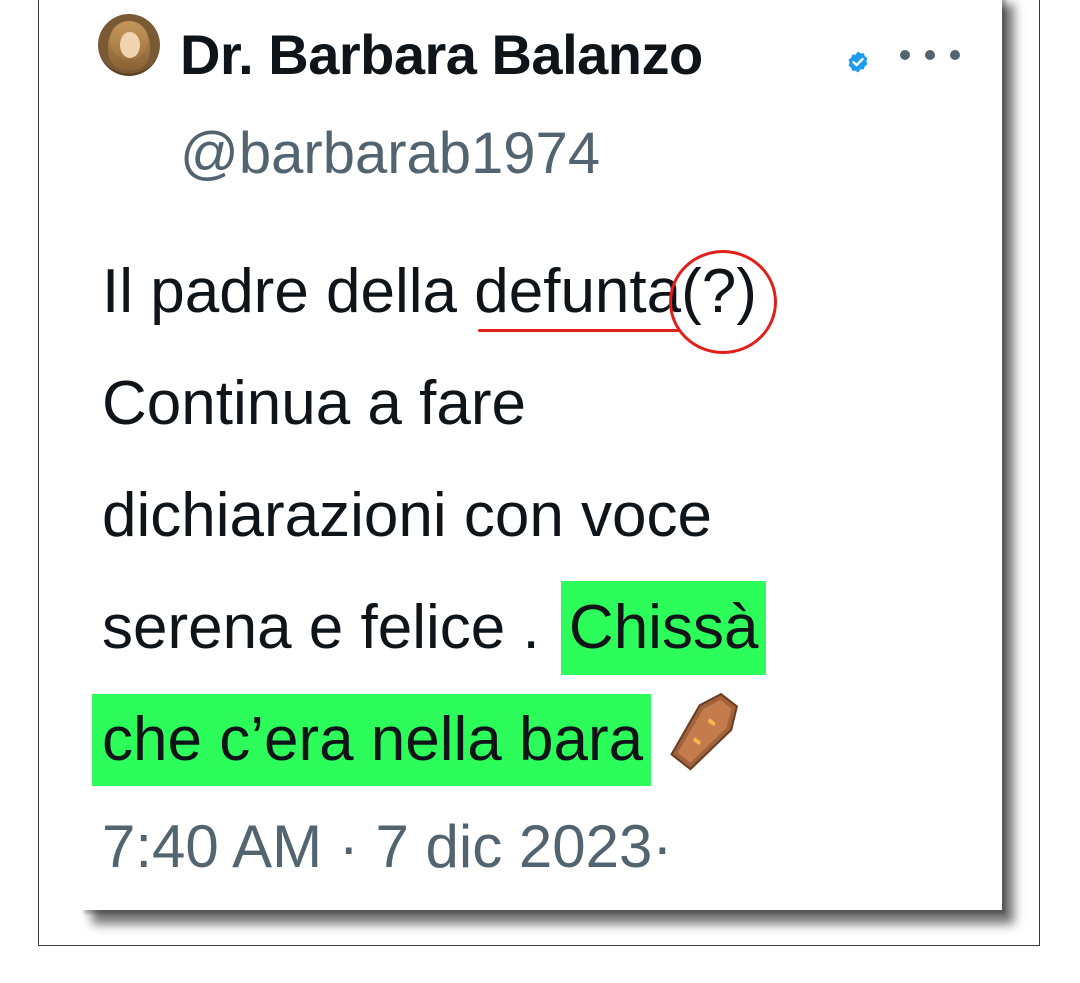 The height and width of the screenshot is (983, 1080). I want to click on circled-question: (?), so click(723, 295).